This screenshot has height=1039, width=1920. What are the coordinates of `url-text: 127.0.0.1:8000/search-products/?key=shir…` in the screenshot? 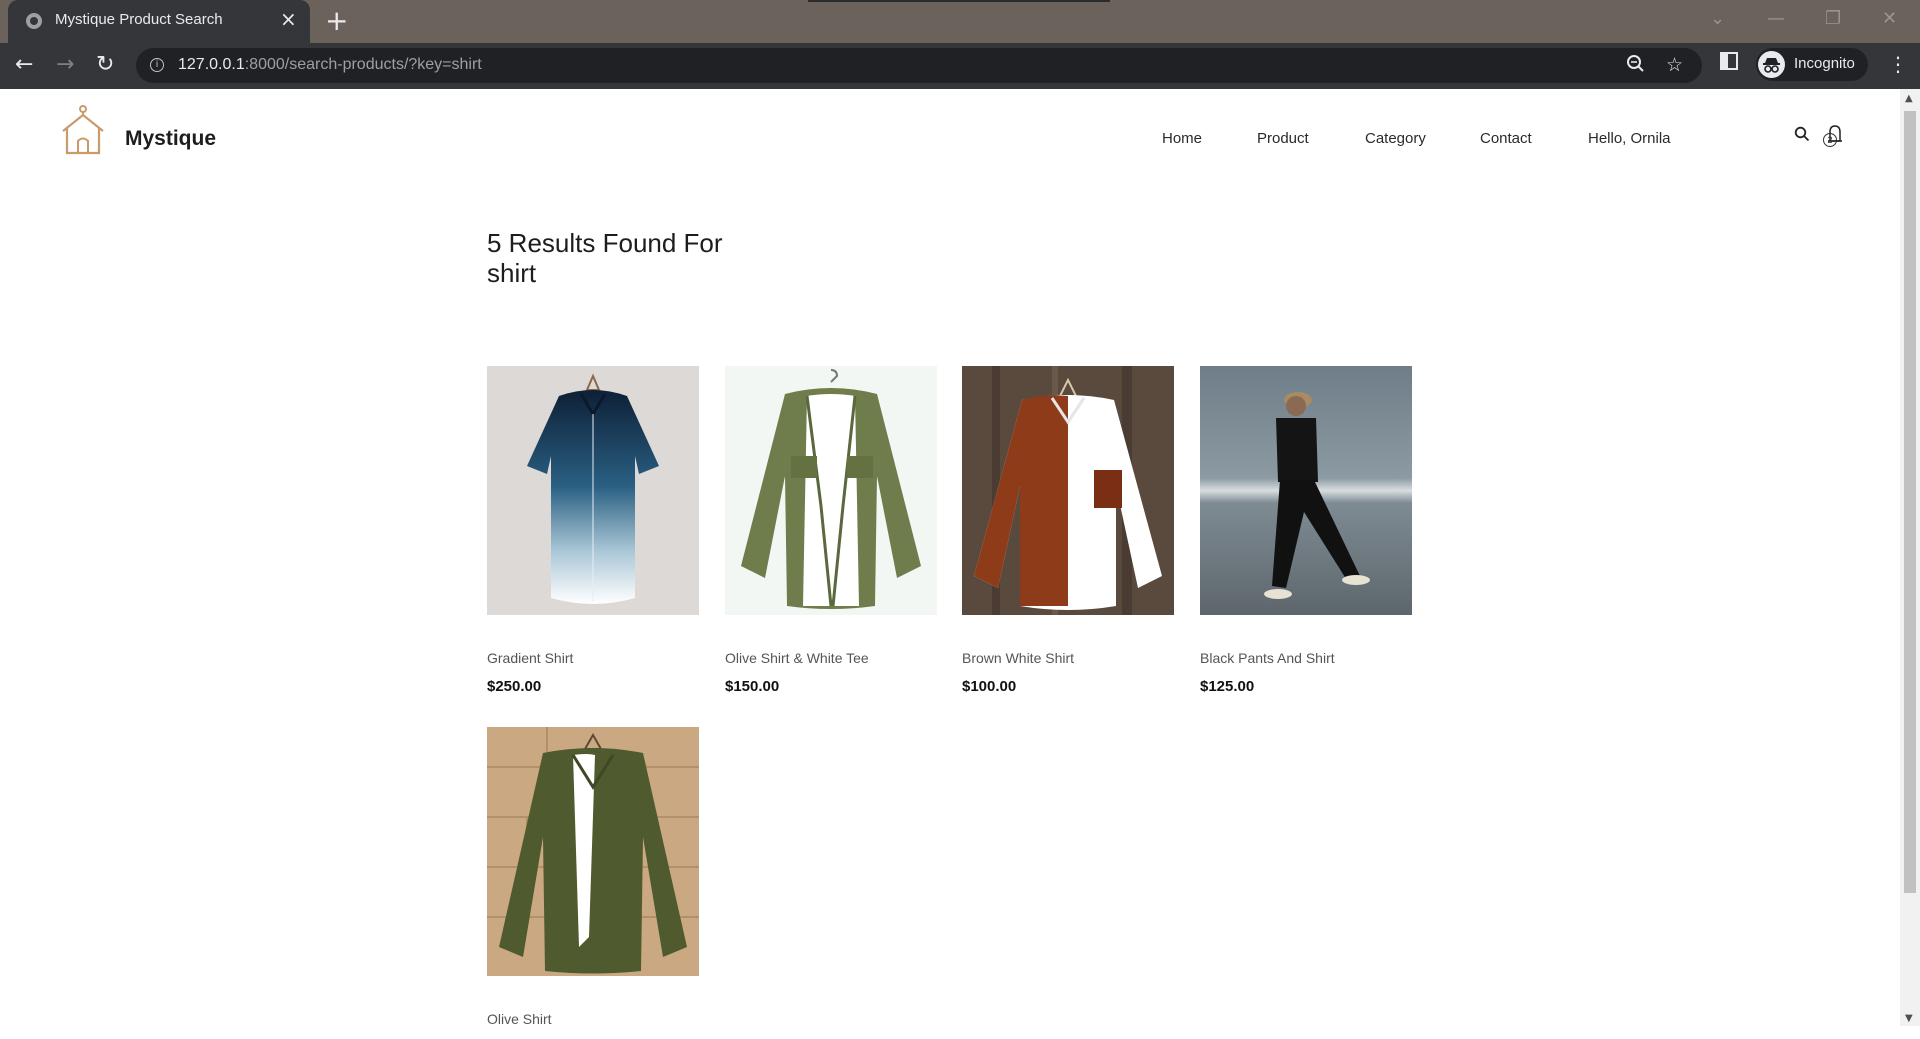 It's located at (330, 65).